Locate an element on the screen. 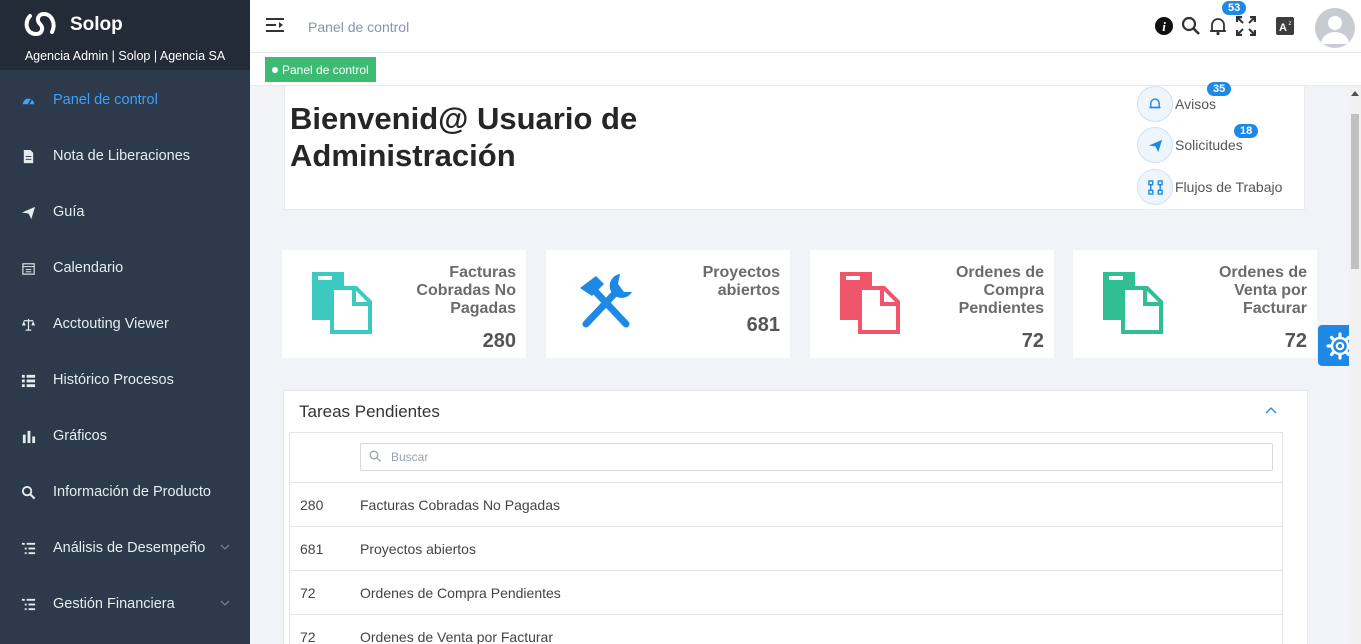 The image size is (1361, 644). breadcrumb-label: Panel de control is located at coordinates (325, 69).